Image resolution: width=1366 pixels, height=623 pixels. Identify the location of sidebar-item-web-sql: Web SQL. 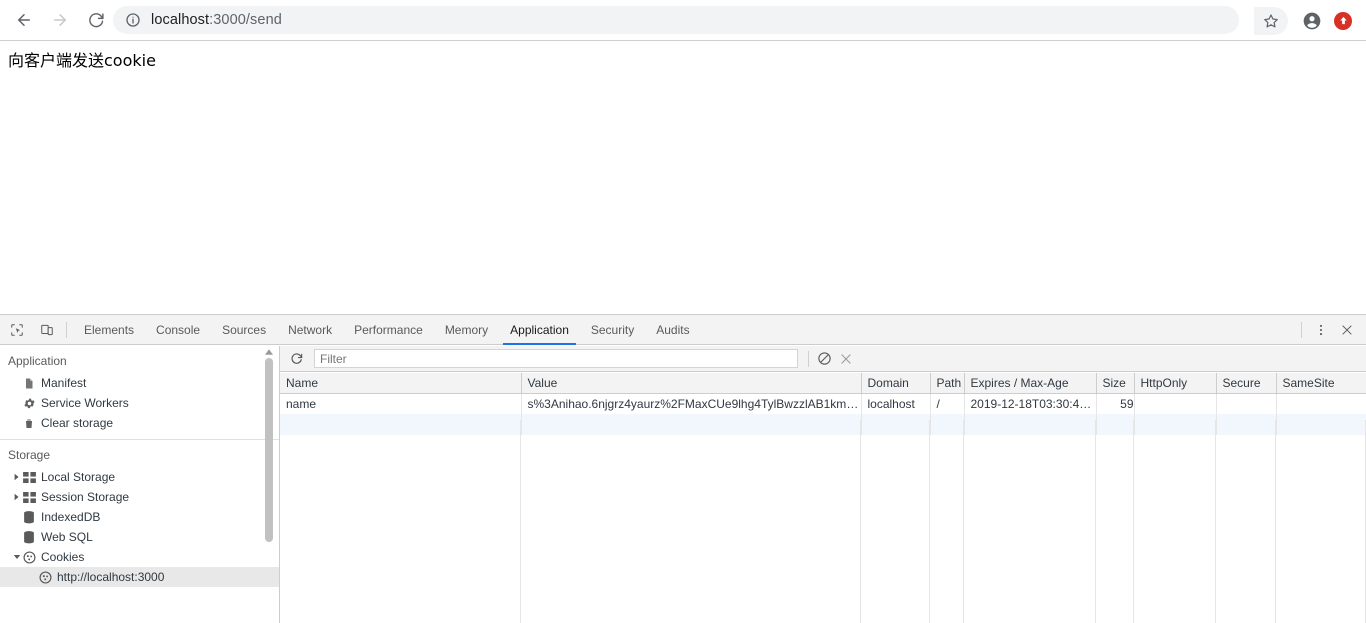
(139, 537).